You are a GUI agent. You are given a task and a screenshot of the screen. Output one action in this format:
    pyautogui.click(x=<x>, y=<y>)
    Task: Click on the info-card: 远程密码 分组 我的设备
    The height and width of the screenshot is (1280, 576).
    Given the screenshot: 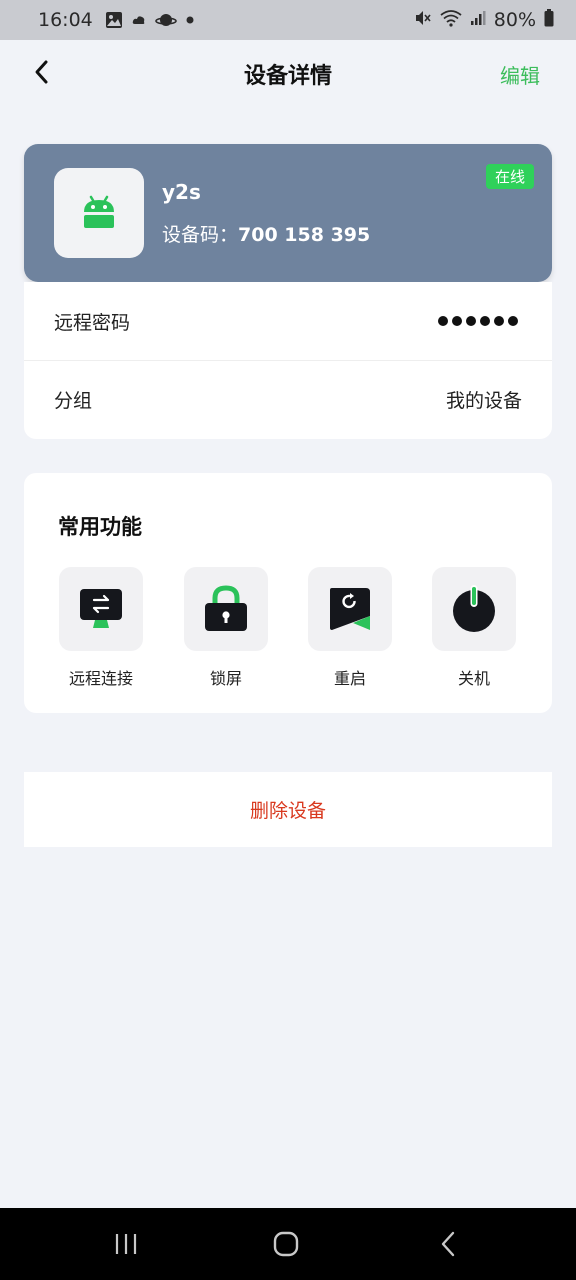 What is the action you would take?
    pyautogui.click(x=288, y=360)
    